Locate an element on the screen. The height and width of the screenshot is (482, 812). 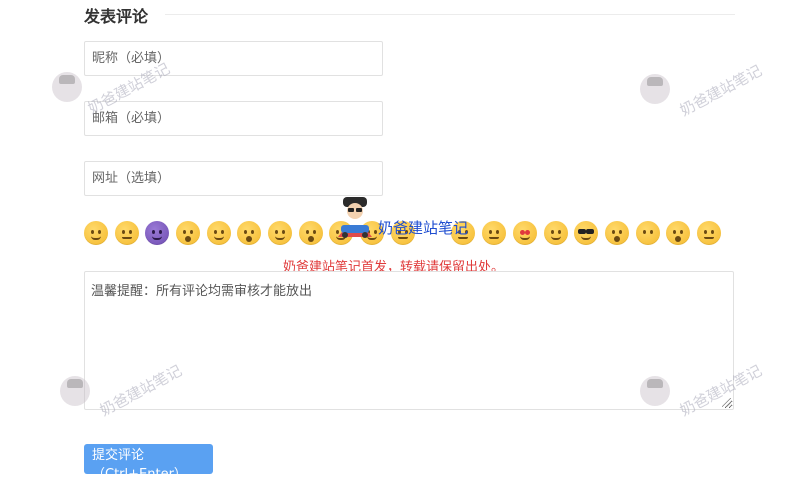
no-mouth-icon is located at coordinates (648, 233).